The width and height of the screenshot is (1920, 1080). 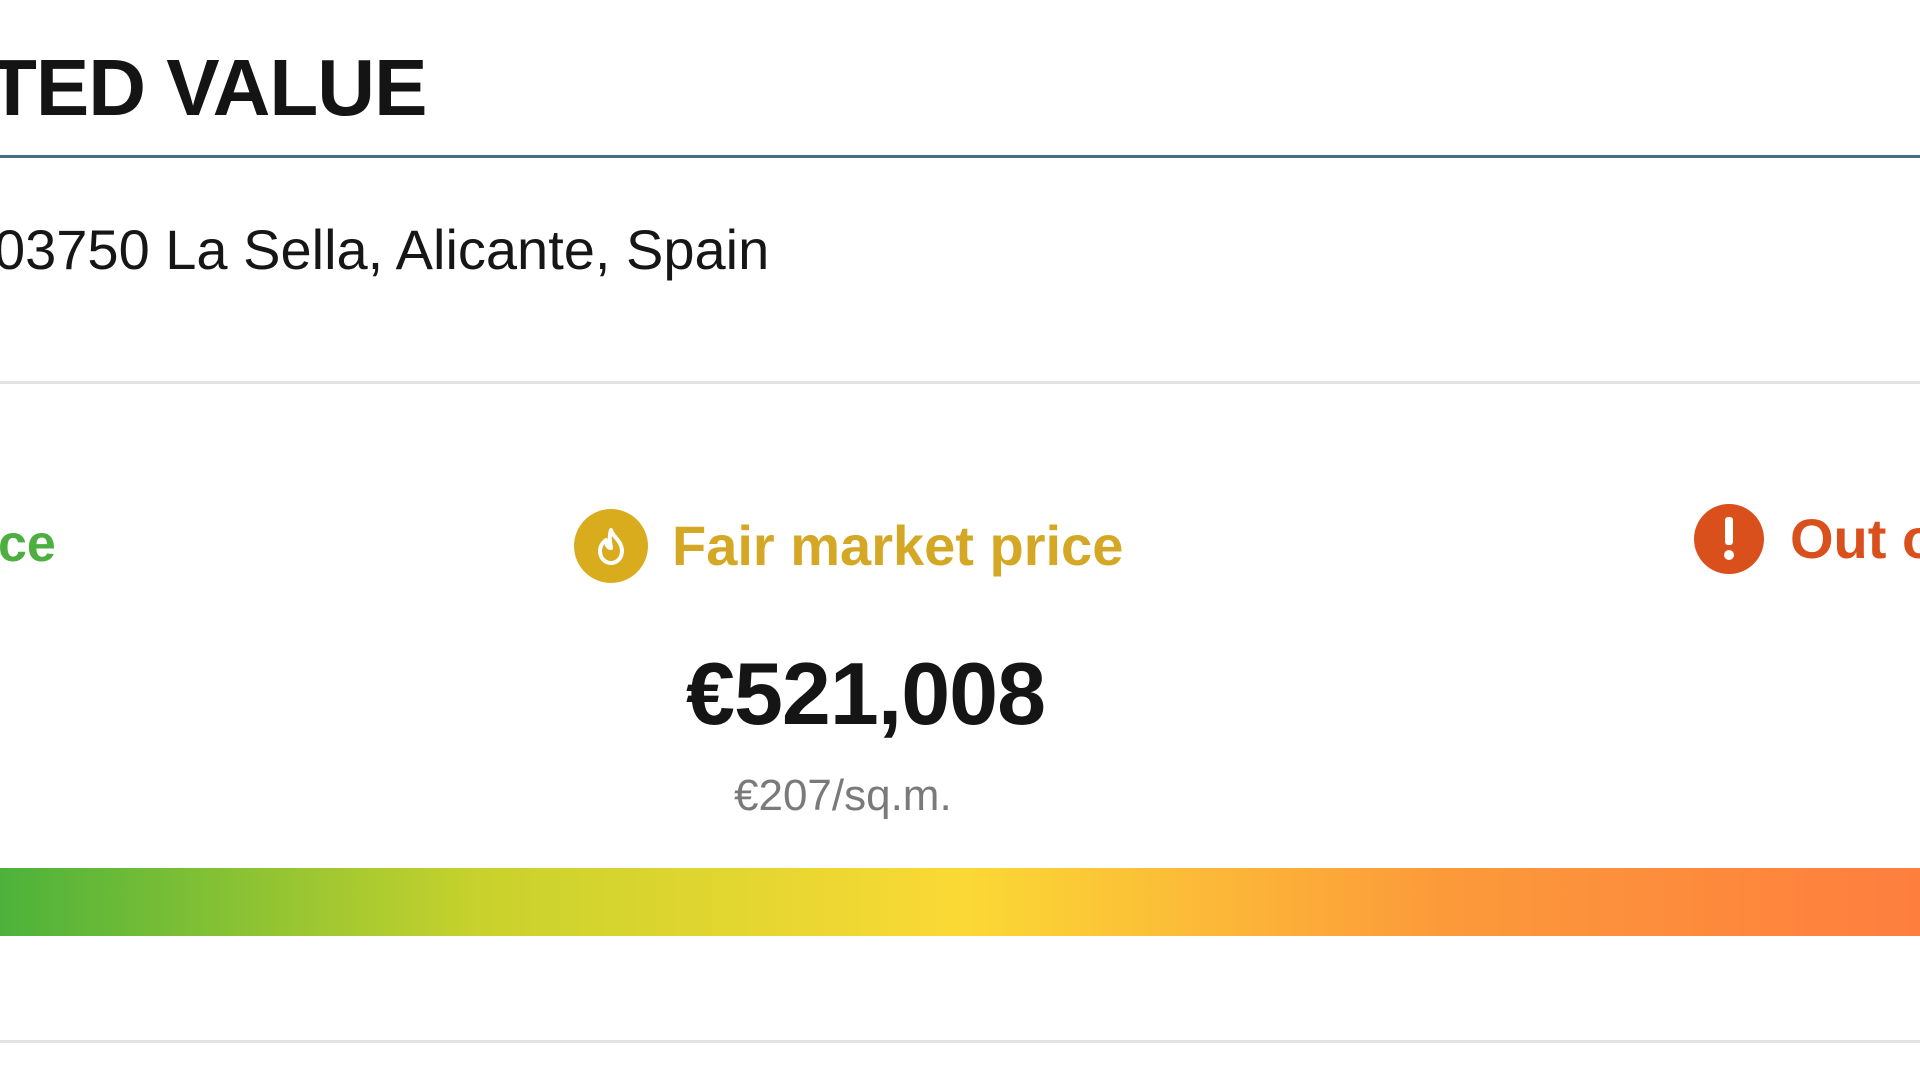 I want to click on flame-icon, so click(x=611, y=546).